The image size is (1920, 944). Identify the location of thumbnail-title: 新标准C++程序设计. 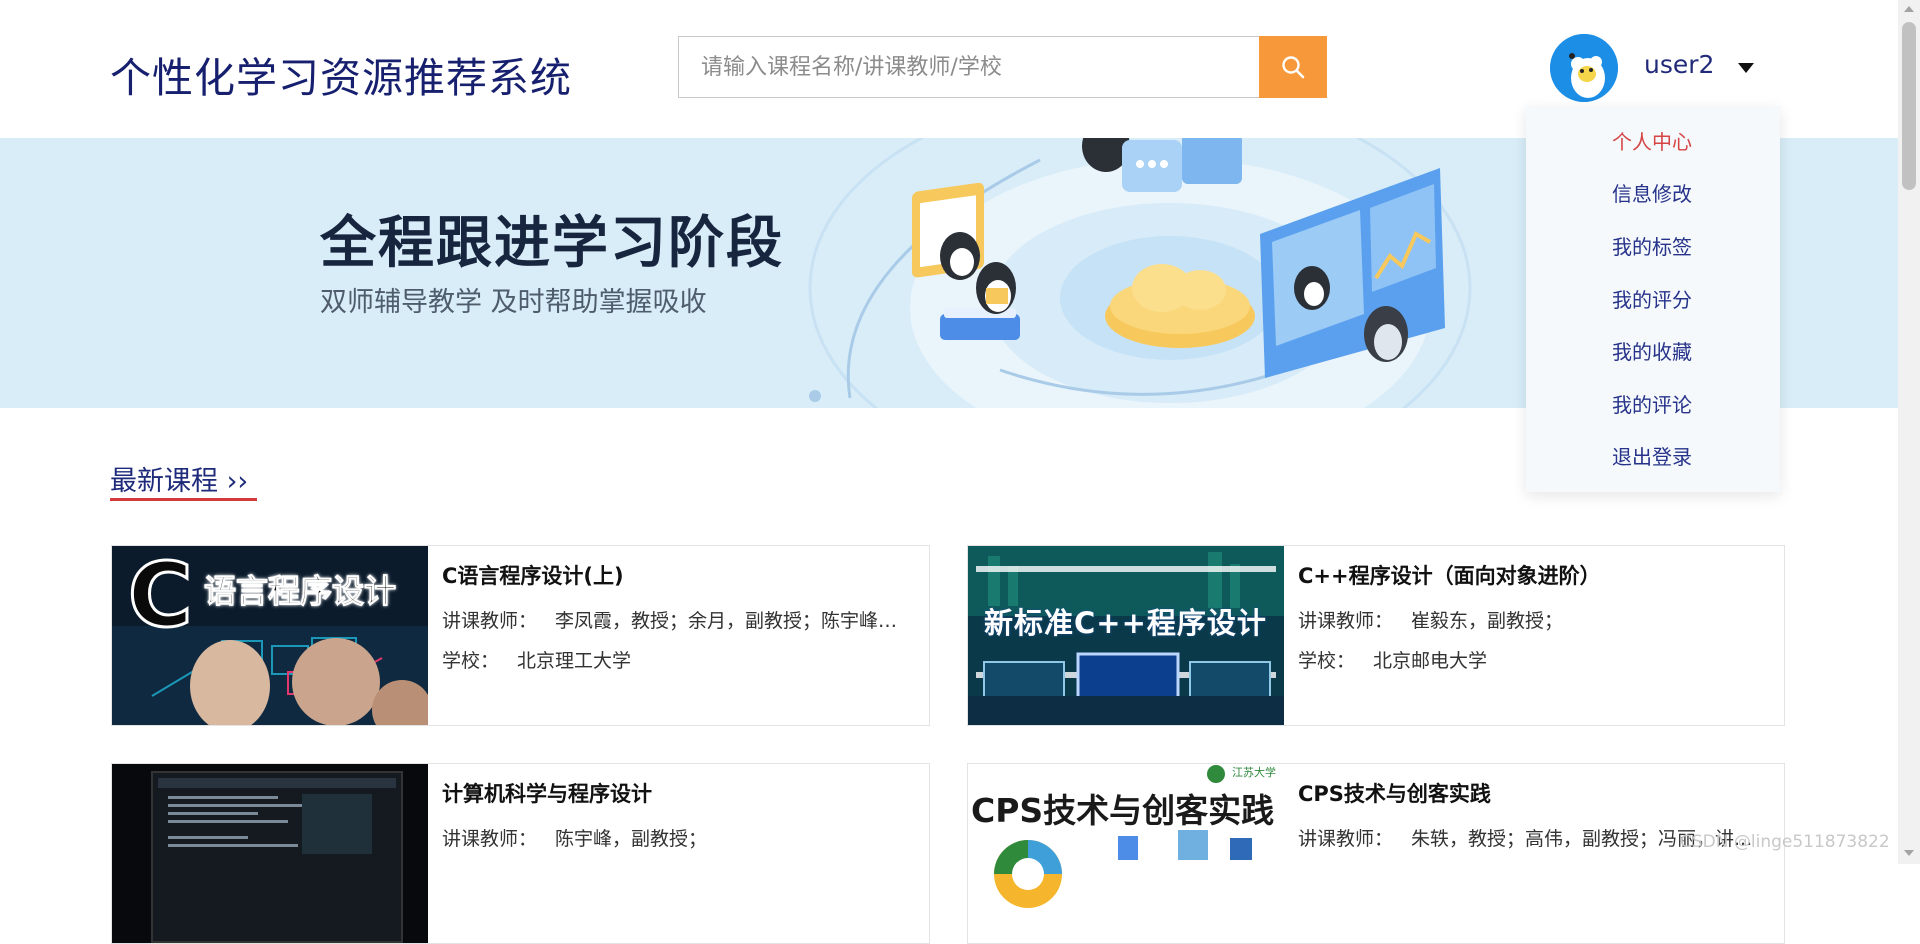
(1125, 623).